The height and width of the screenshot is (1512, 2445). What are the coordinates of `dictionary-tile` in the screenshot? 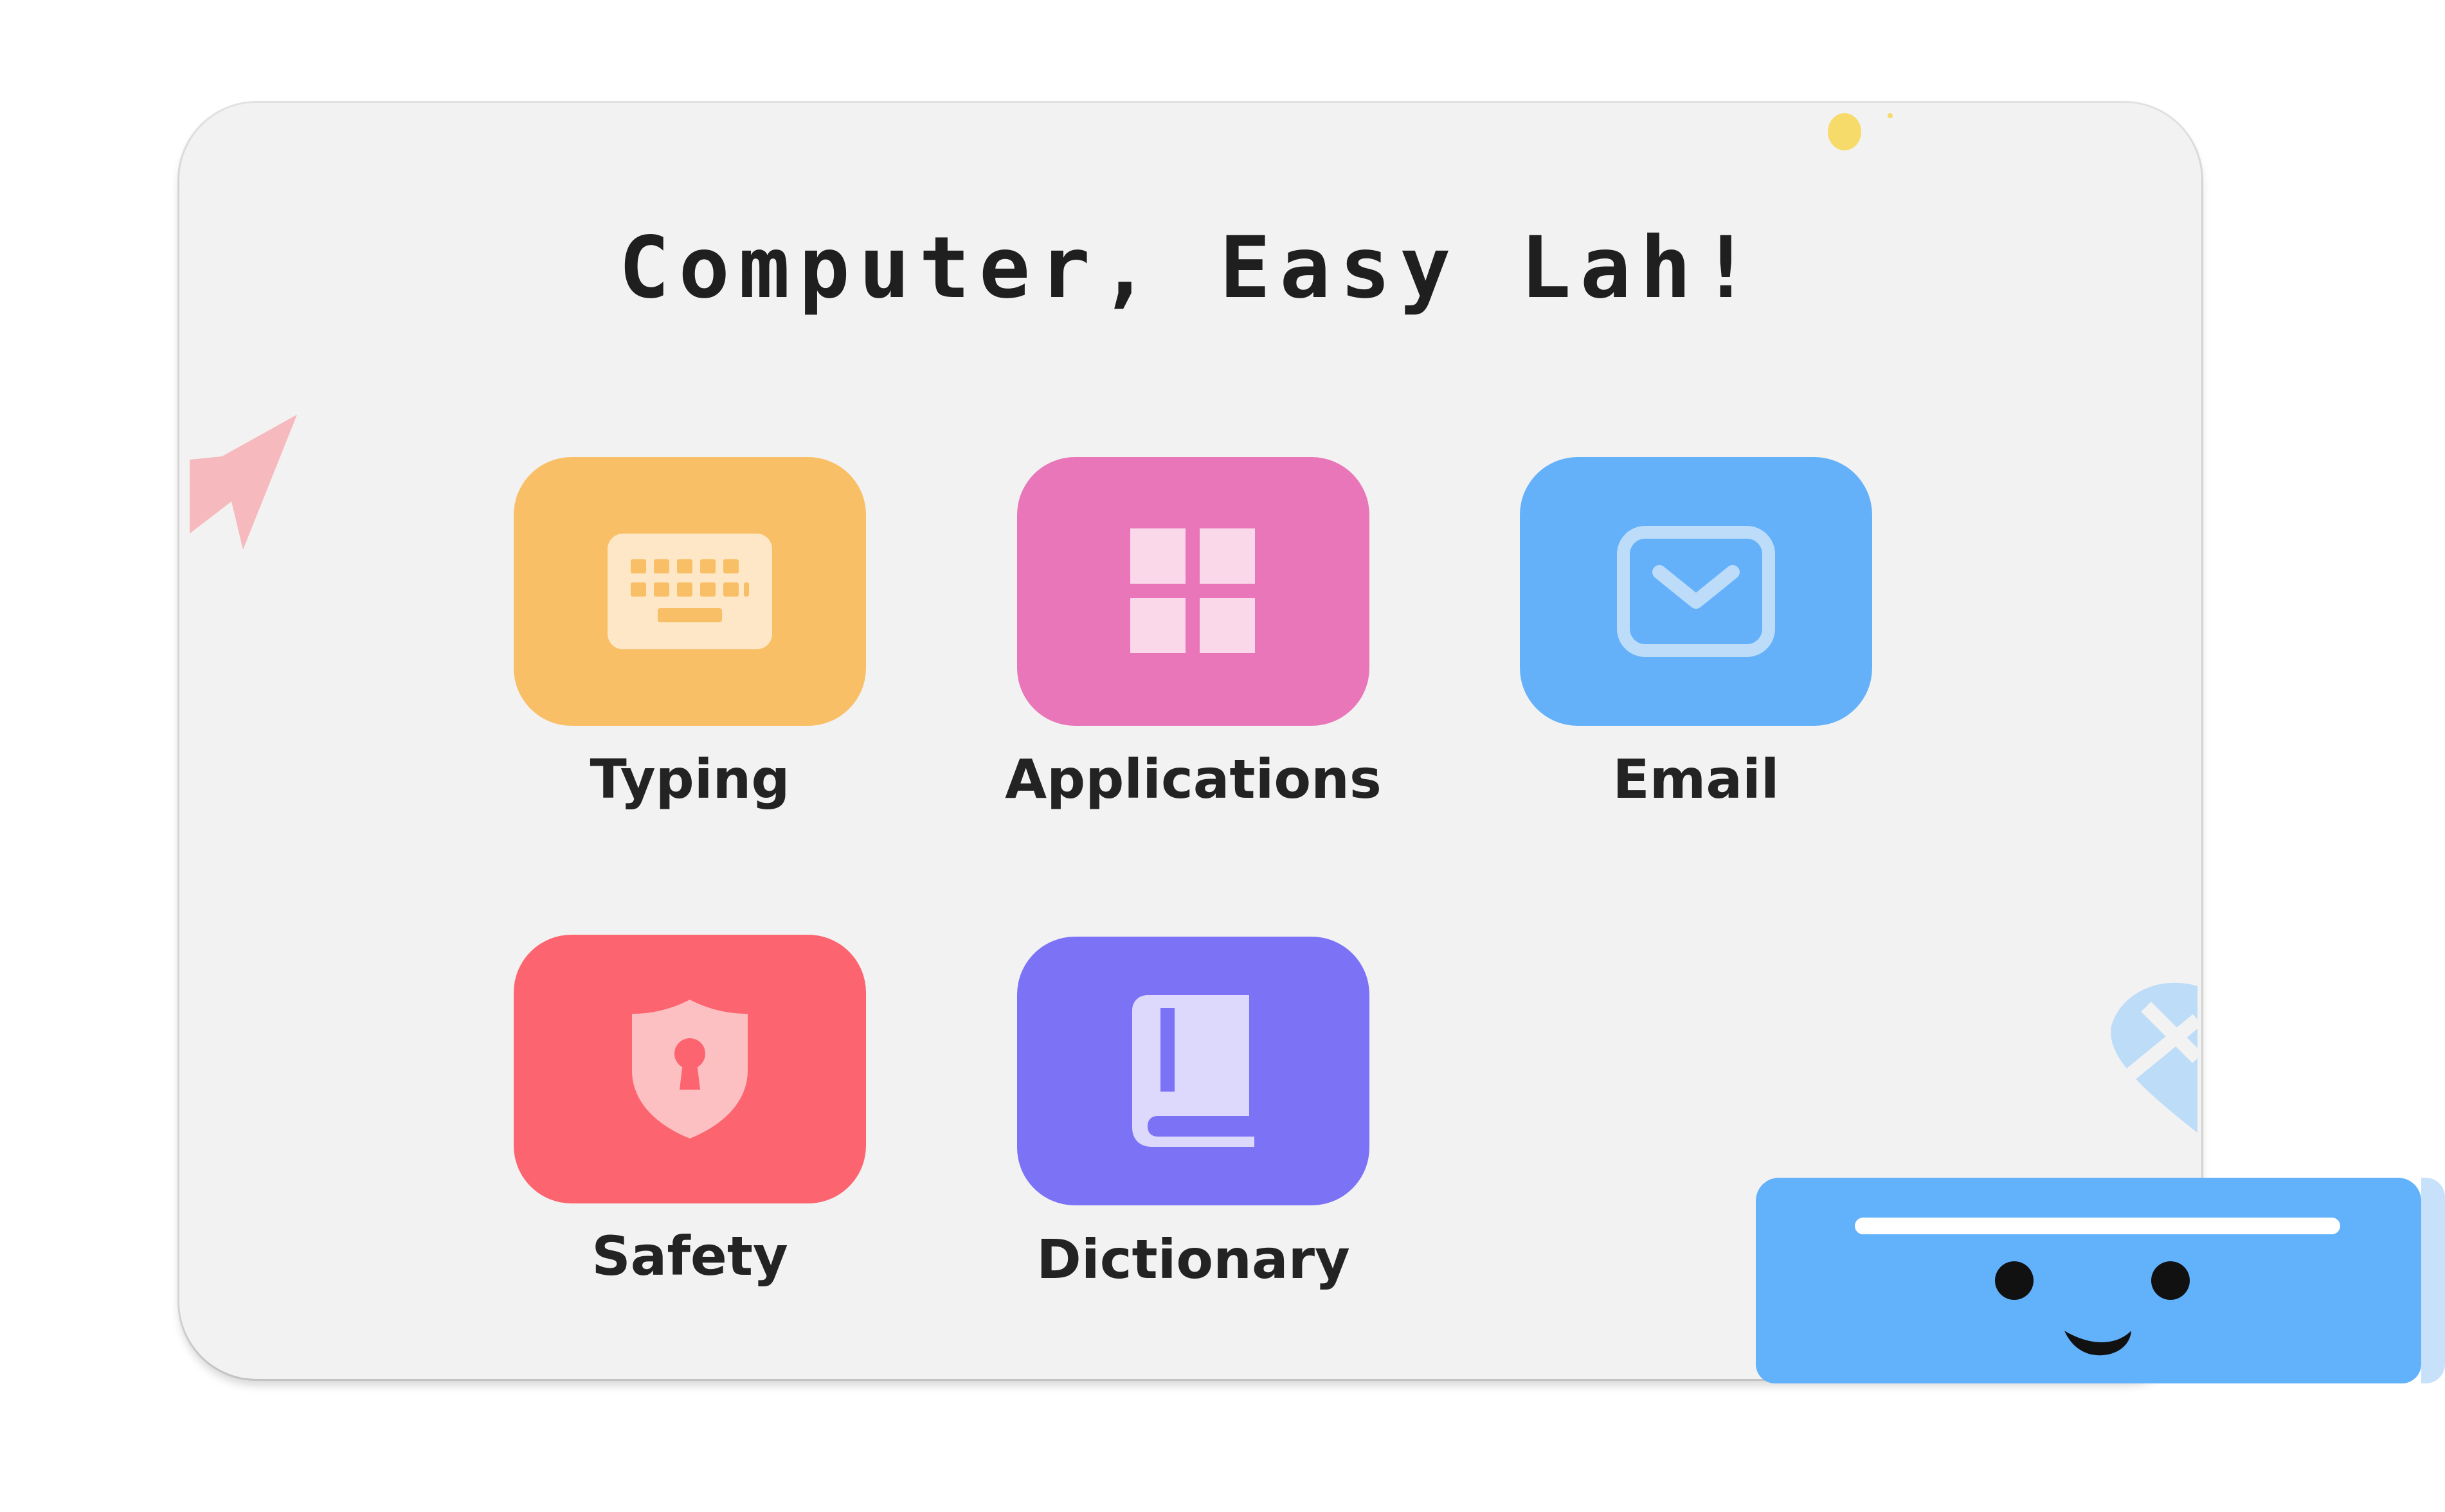 It's located at (1193, 1071).